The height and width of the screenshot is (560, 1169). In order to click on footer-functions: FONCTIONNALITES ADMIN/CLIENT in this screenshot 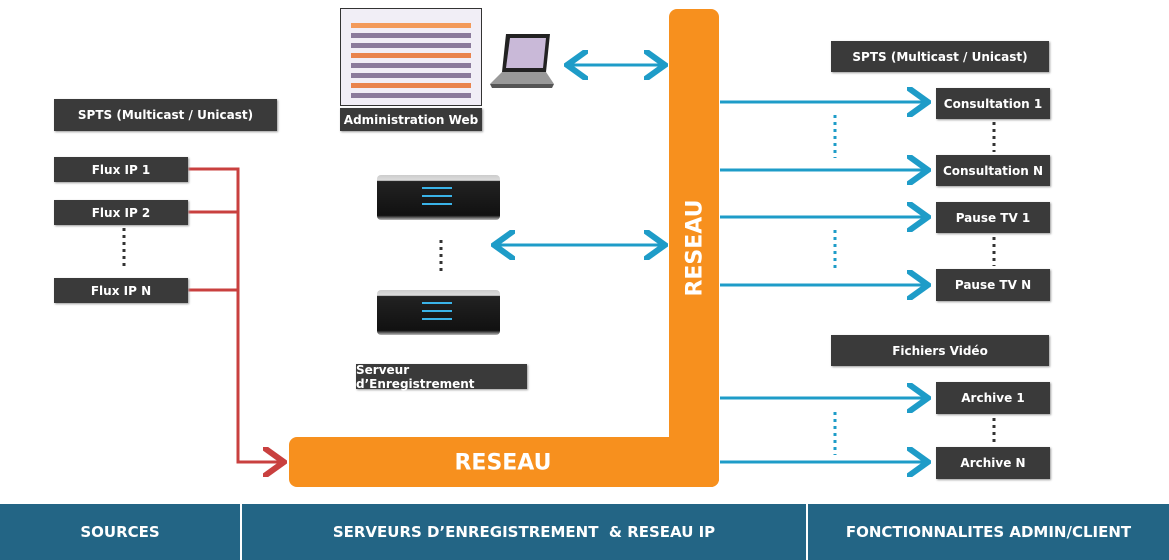, I will do `click(988, 532)`.